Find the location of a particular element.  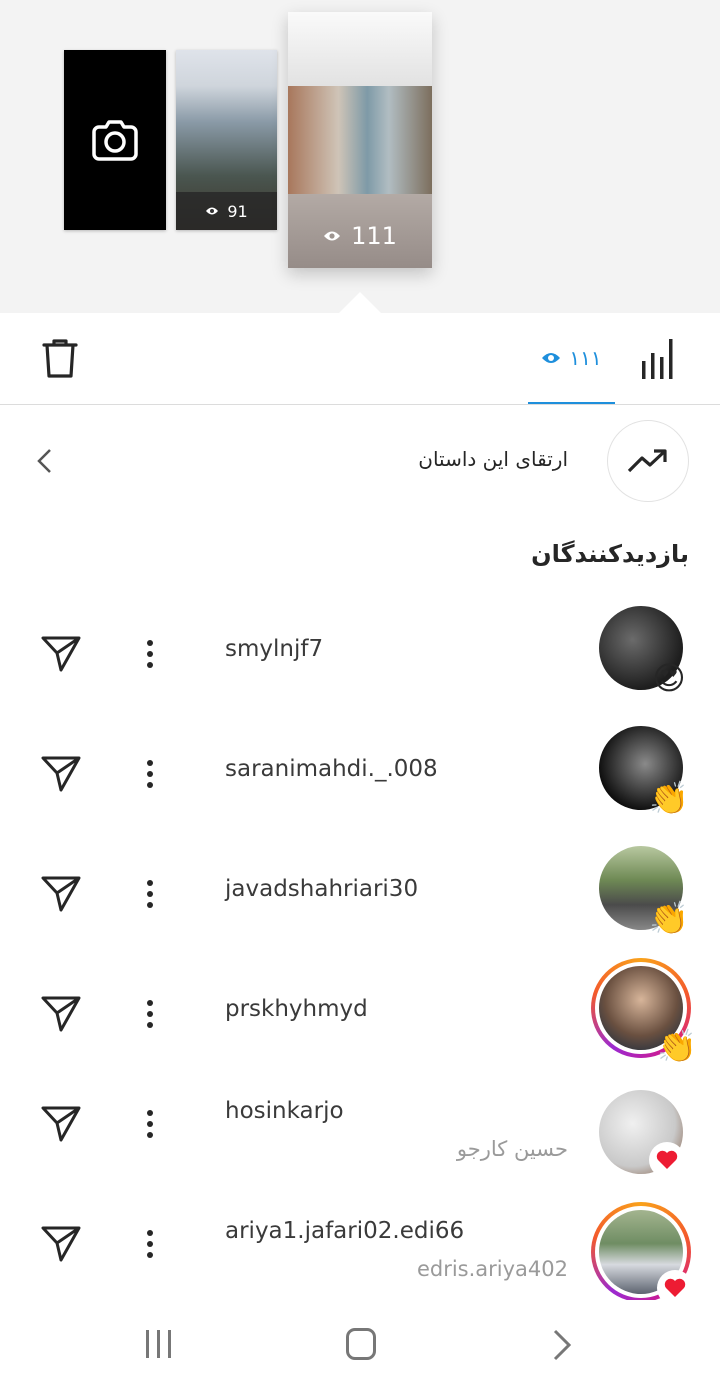

viewer-username: javadshahriari30 is located at coordinates (322, 889).